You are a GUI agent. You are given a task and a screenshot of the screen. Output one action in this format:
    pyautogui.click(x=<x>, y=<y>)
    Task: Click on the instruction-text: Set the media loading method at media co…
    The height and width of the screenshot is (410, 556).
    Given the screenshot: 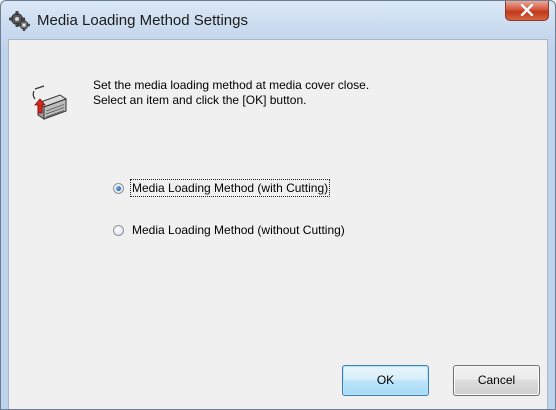 What is the action you would take?
    pyautogui.click(x=231, y=93)
    